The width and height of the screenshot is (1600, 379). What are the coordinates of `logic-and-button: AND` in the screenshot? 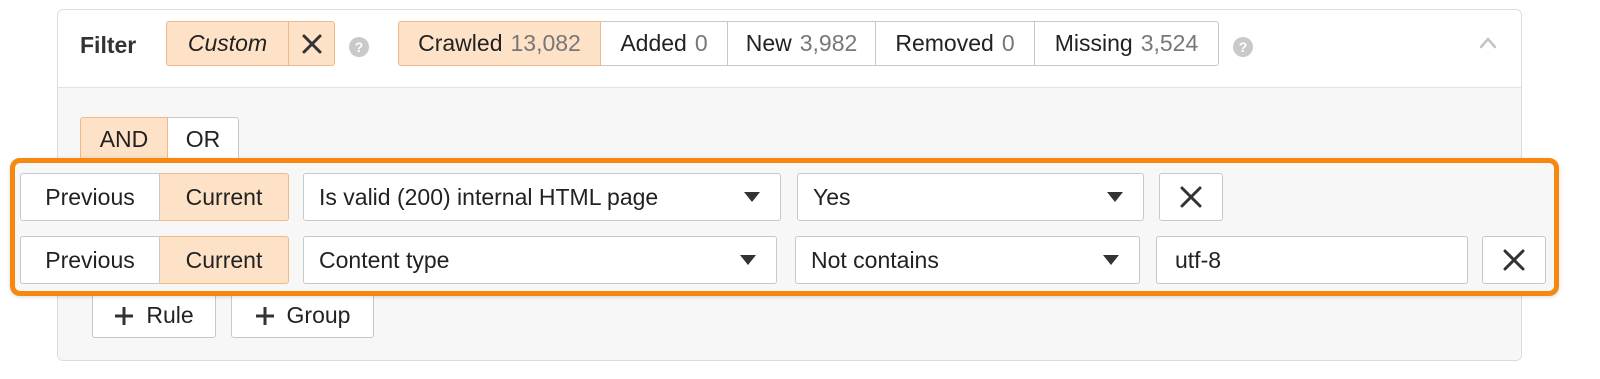 It's located at (124, 139).